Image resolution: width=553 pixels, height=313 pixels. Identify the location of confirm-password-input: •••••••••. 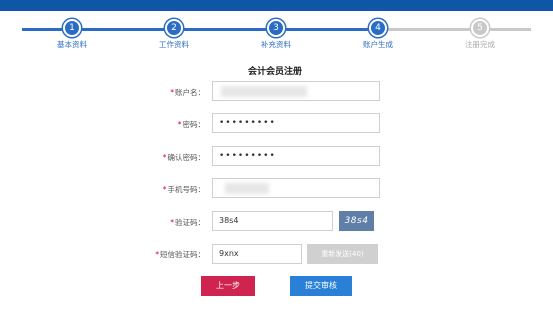
(296, 156).